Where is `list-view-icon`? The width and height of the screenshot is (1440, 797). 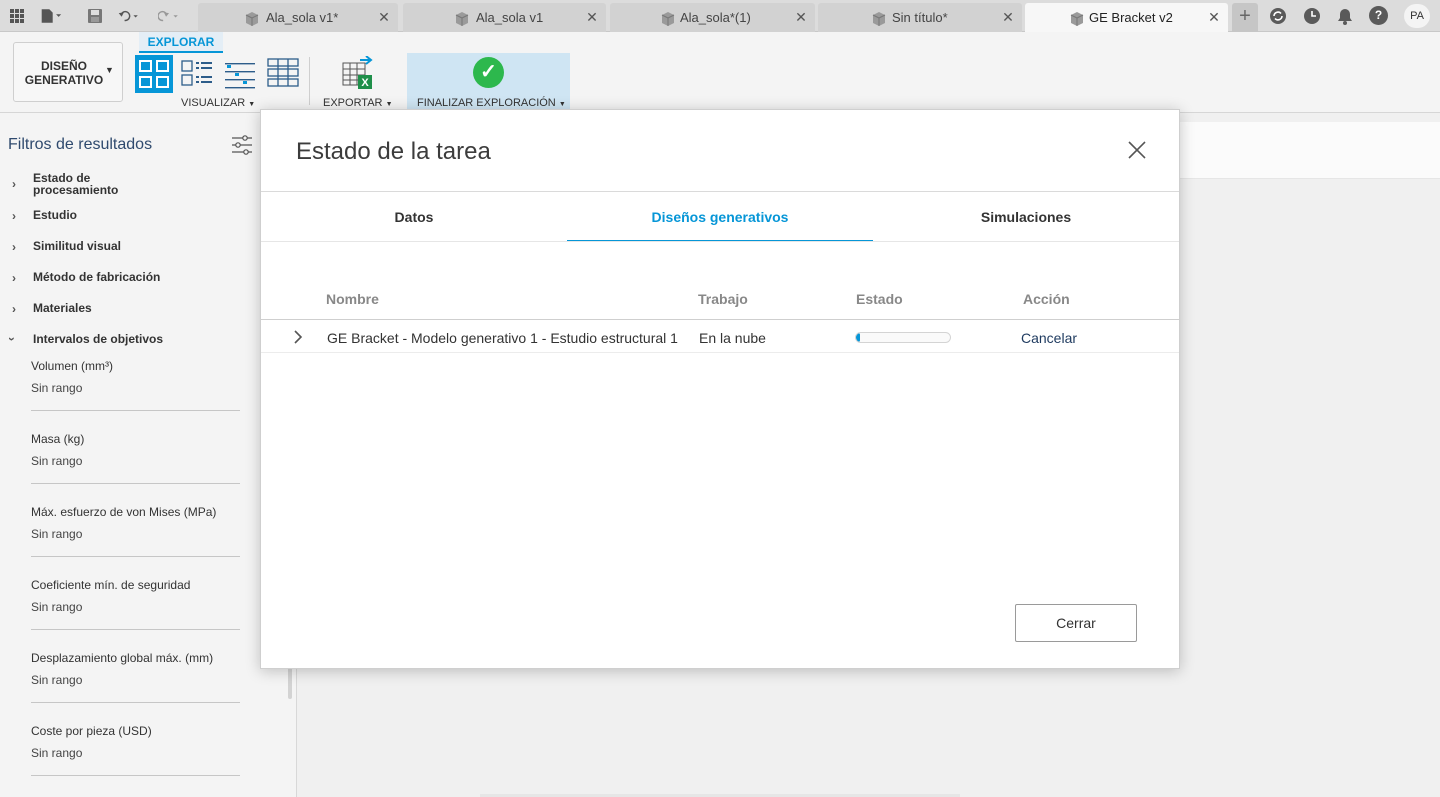 list-view-icon is located at coordinates (240, 74).